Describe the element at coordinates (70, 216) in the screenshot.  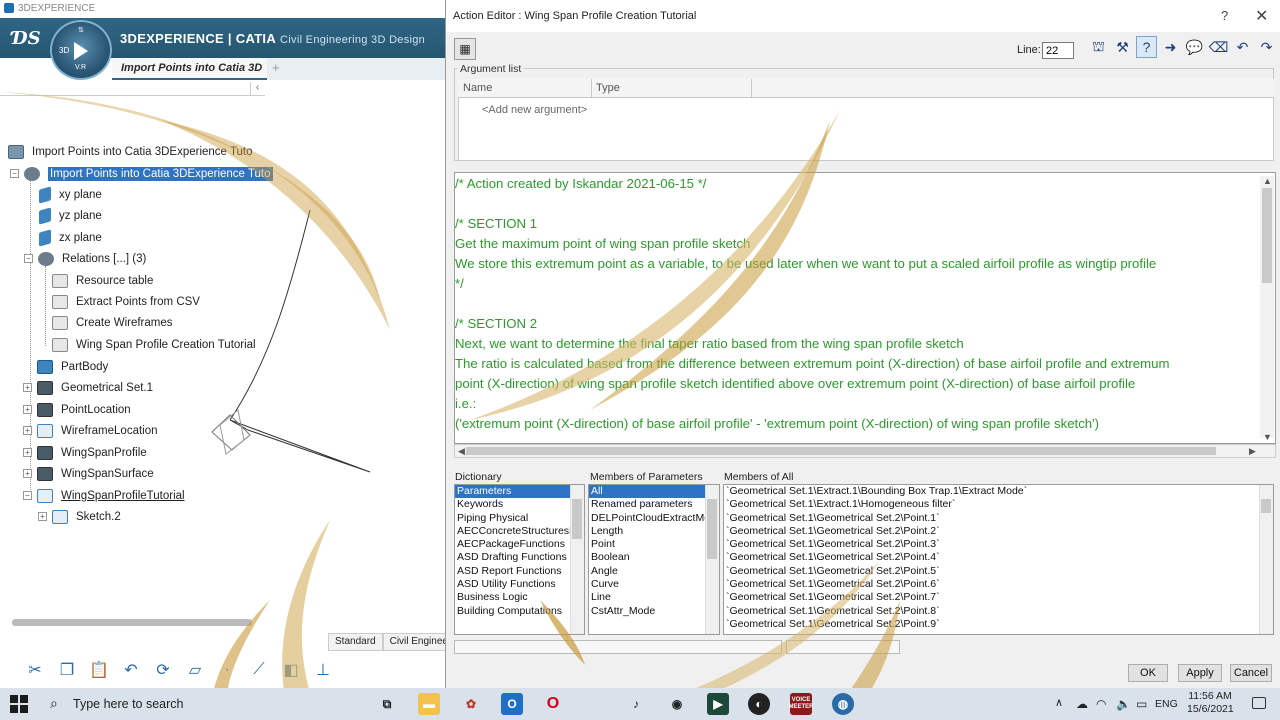
I see `tree-item: yz plane` at that location.